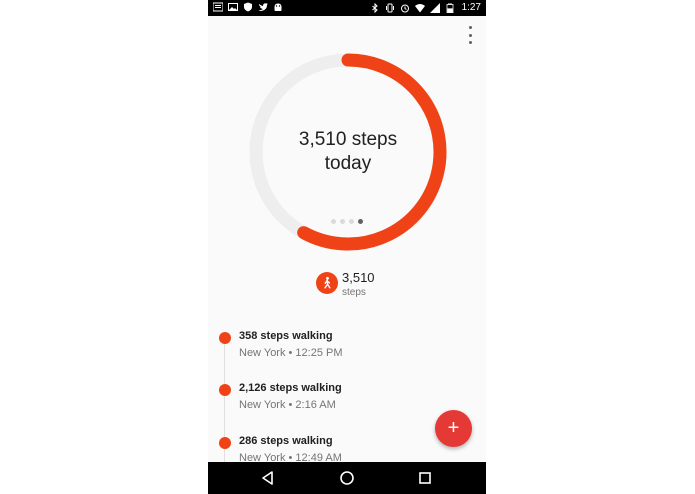 Image resolution: width=695 pixels, height=494 pixels. Describe the element at coordinates (425, 7) in the screenshot. I see `system-icons: 1:27` at that location.